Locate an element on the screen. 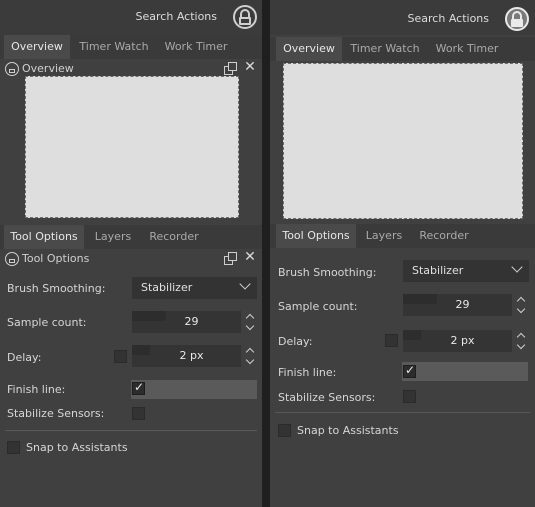 The height and width of the screenshot is (507, 535). tool-options-title: Tool Options is located at coordinates (56, 258).